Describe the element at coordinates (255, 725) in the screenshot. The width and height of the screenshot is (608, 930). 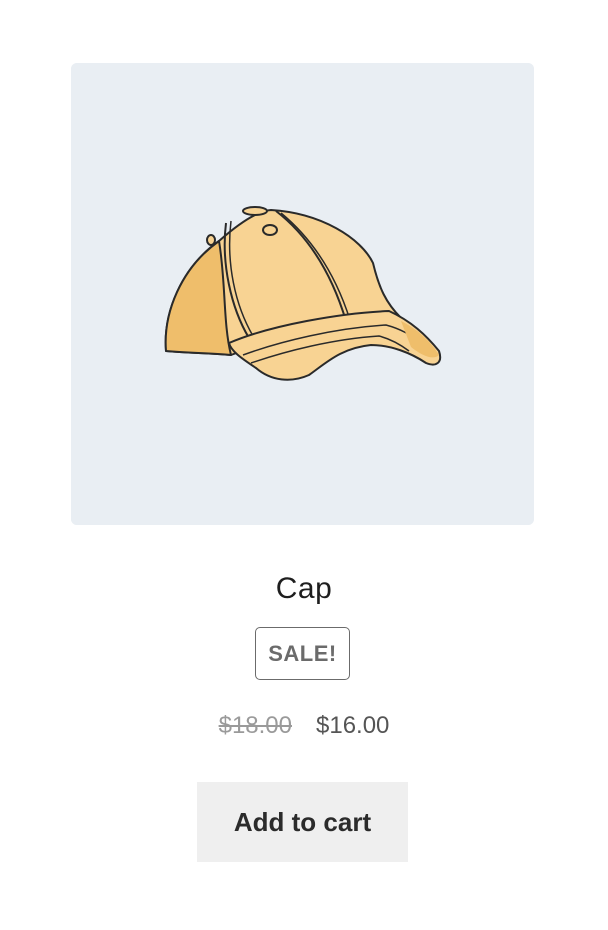
I see `regular-price: $18.00` at that location.